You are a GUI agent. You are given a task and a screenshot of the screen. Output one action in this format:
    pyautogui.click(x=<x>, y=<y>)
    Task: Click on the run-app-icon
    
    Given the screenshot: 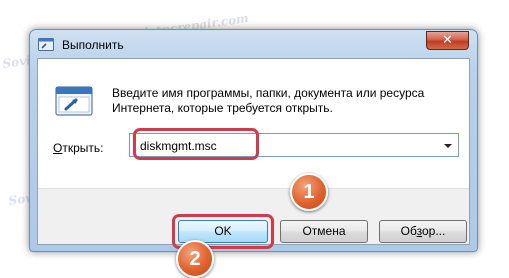 What is the action you would take?
    pyautogui.click(x=46, y=44)
    